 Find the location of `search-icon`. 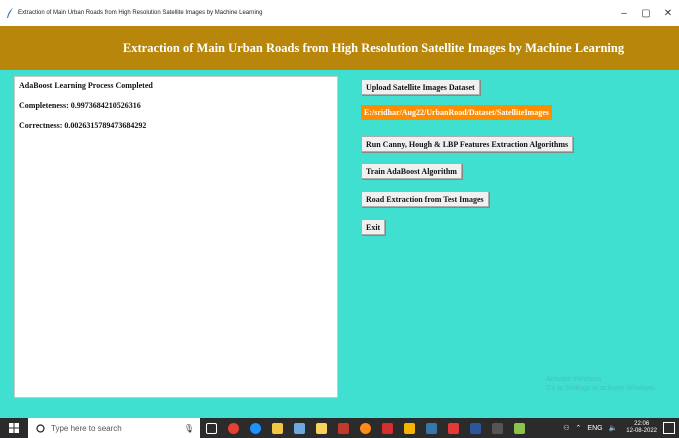

search-icon is located at coordinates (40, 428).